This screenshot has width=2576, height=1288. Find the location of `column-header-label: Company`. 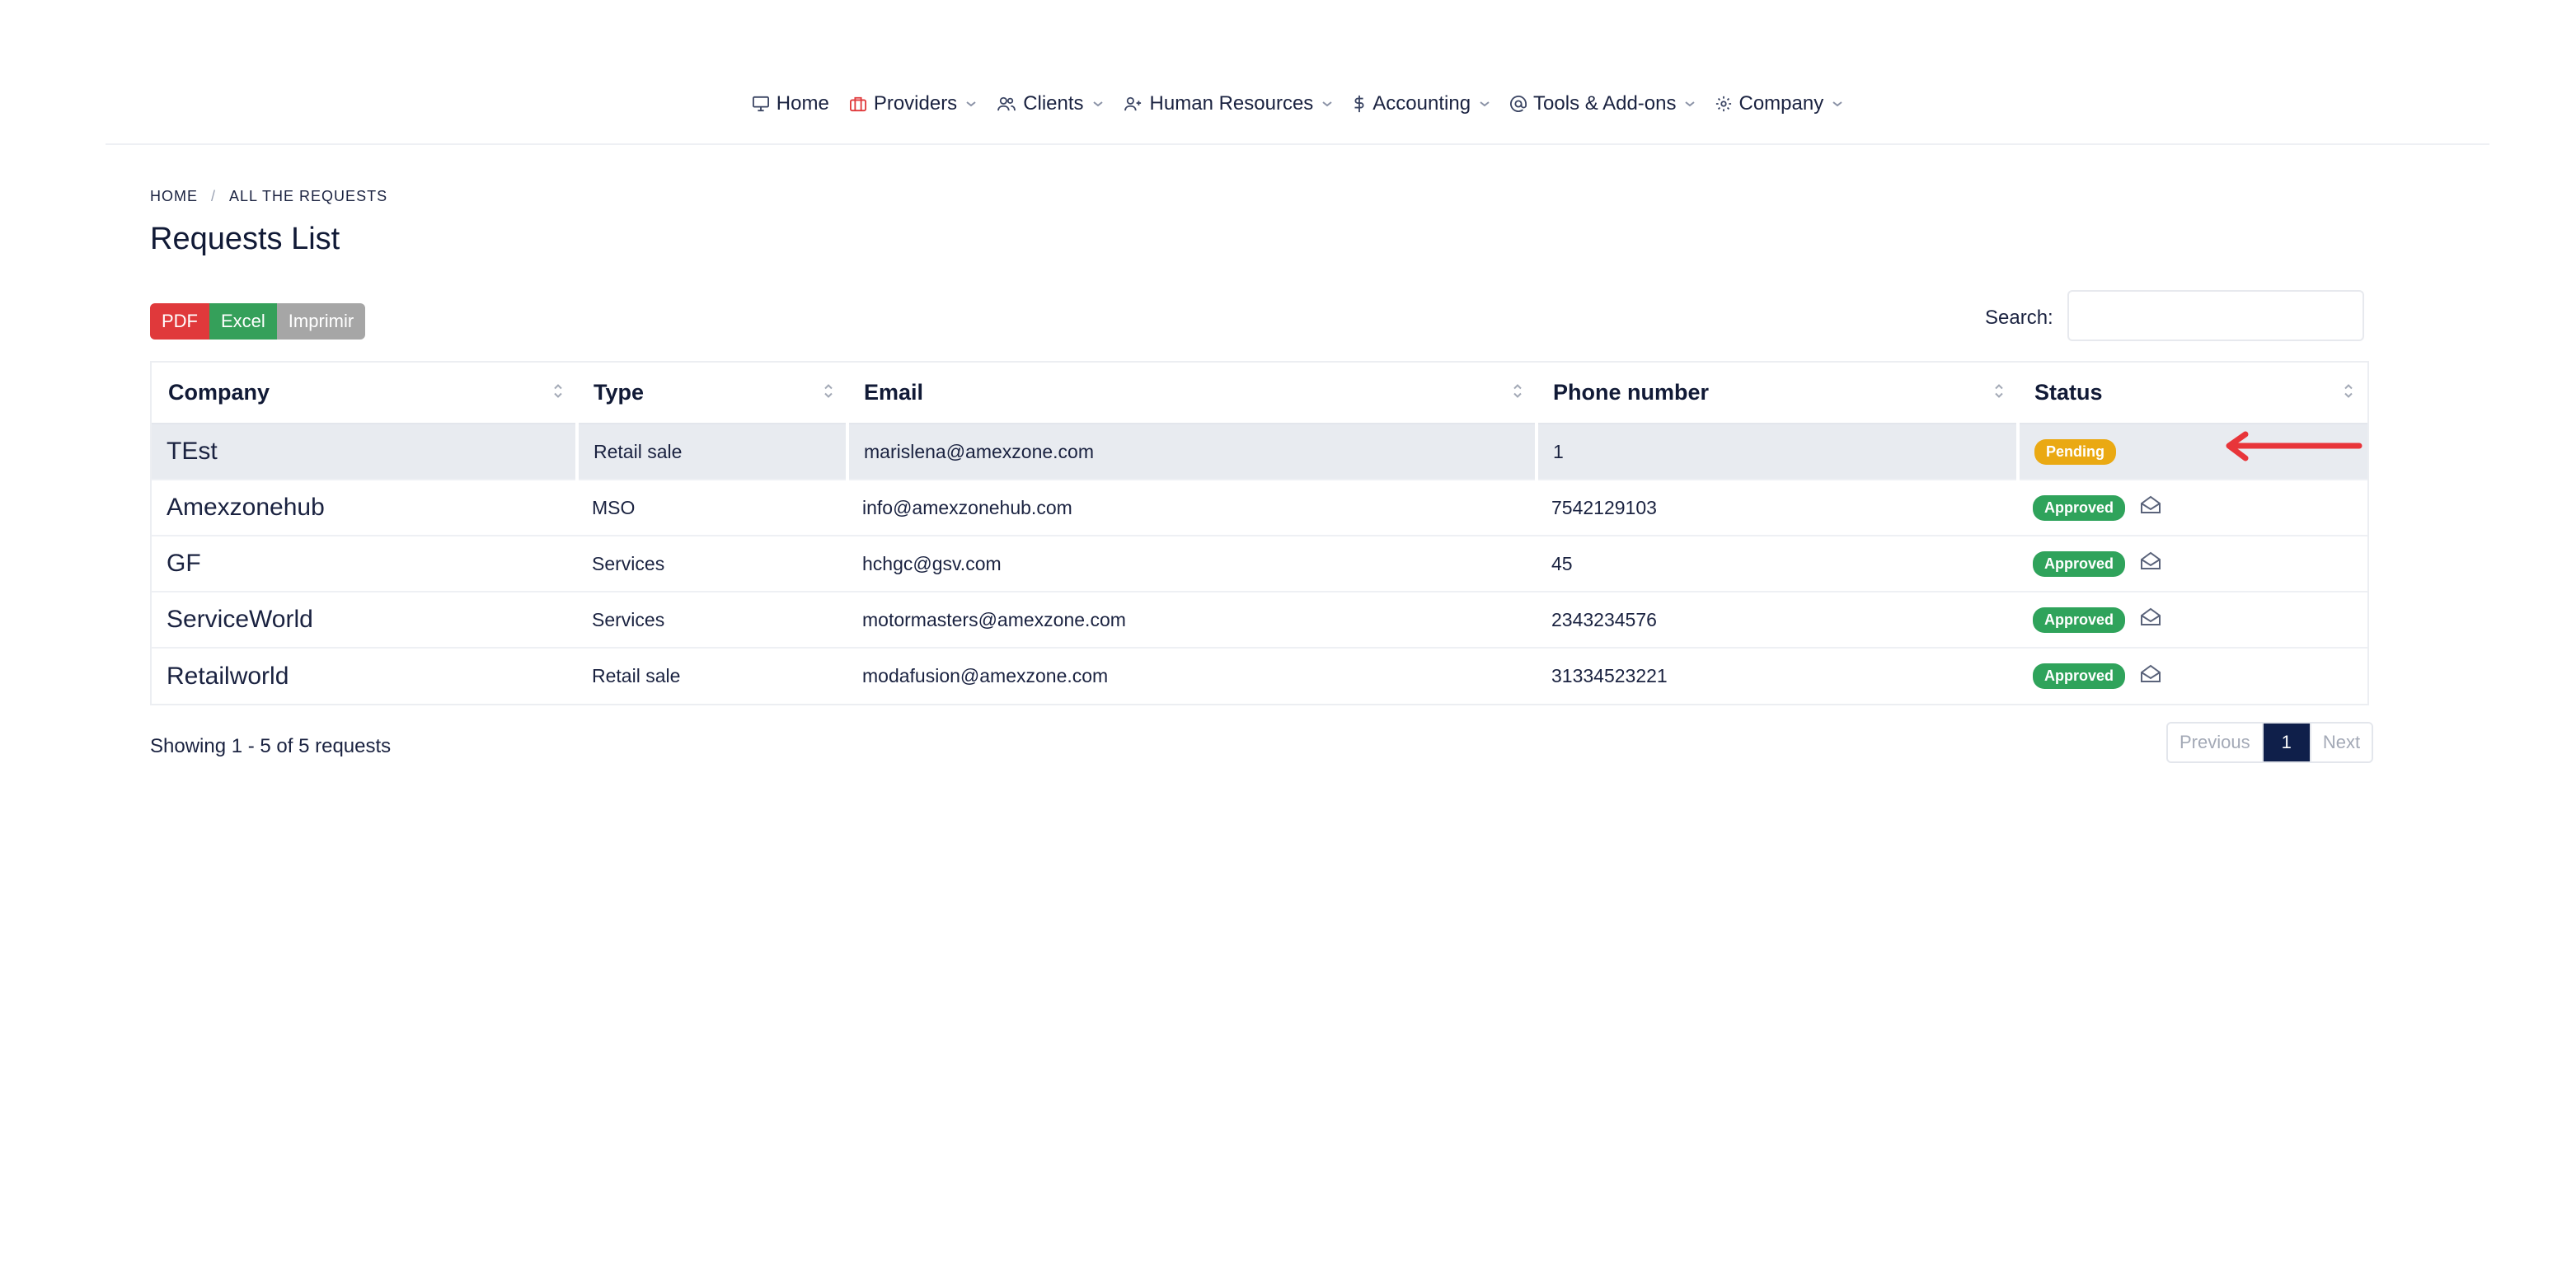

column-header-label: Company is located at coordinates (219, 392).